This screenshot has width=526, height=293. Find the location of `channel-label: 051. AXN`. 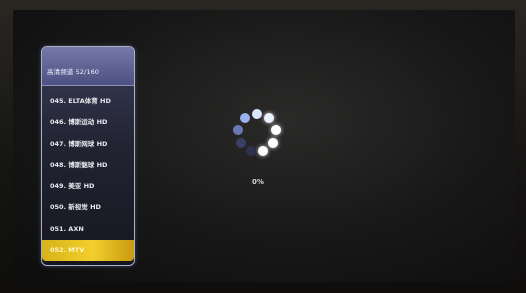

channel-label: 051. AXN is located at coordinates (67, 228).